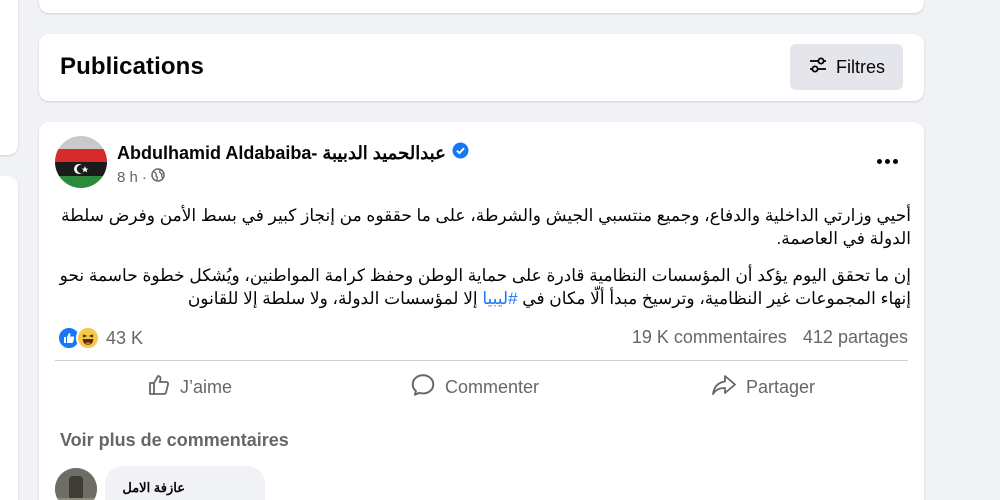  What do you see at coordinates (499, 298) in the screenshot?
I see `hashtag-link: #ليبيا` at bounding box center [499, 298].